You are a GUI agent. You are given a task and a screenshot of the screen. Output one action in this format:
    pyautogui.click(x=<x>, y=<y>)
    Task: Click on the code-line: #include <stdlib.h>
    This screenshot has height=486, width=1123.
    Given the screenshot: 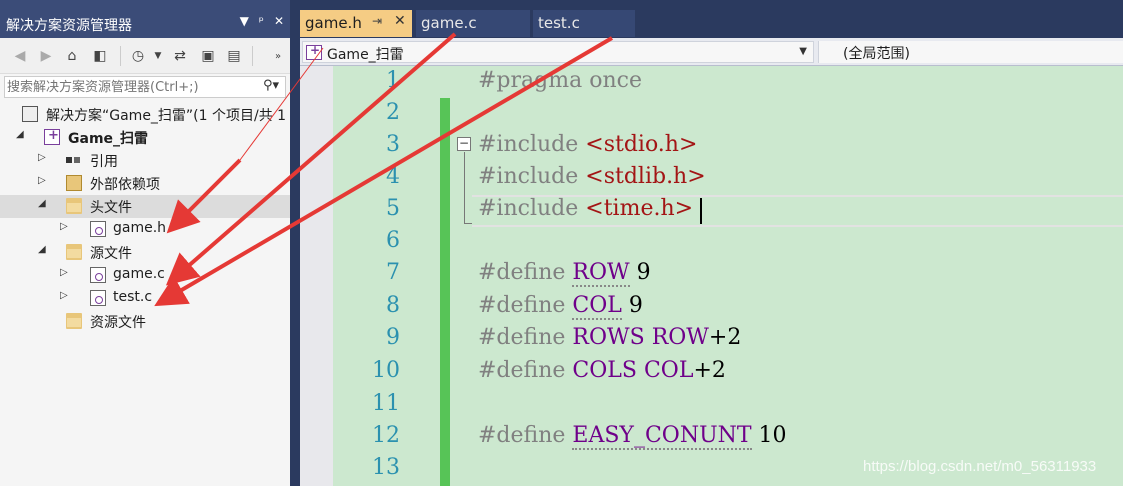 What is the action you would take?
    pyautogui.click(x=592, y=176)
    